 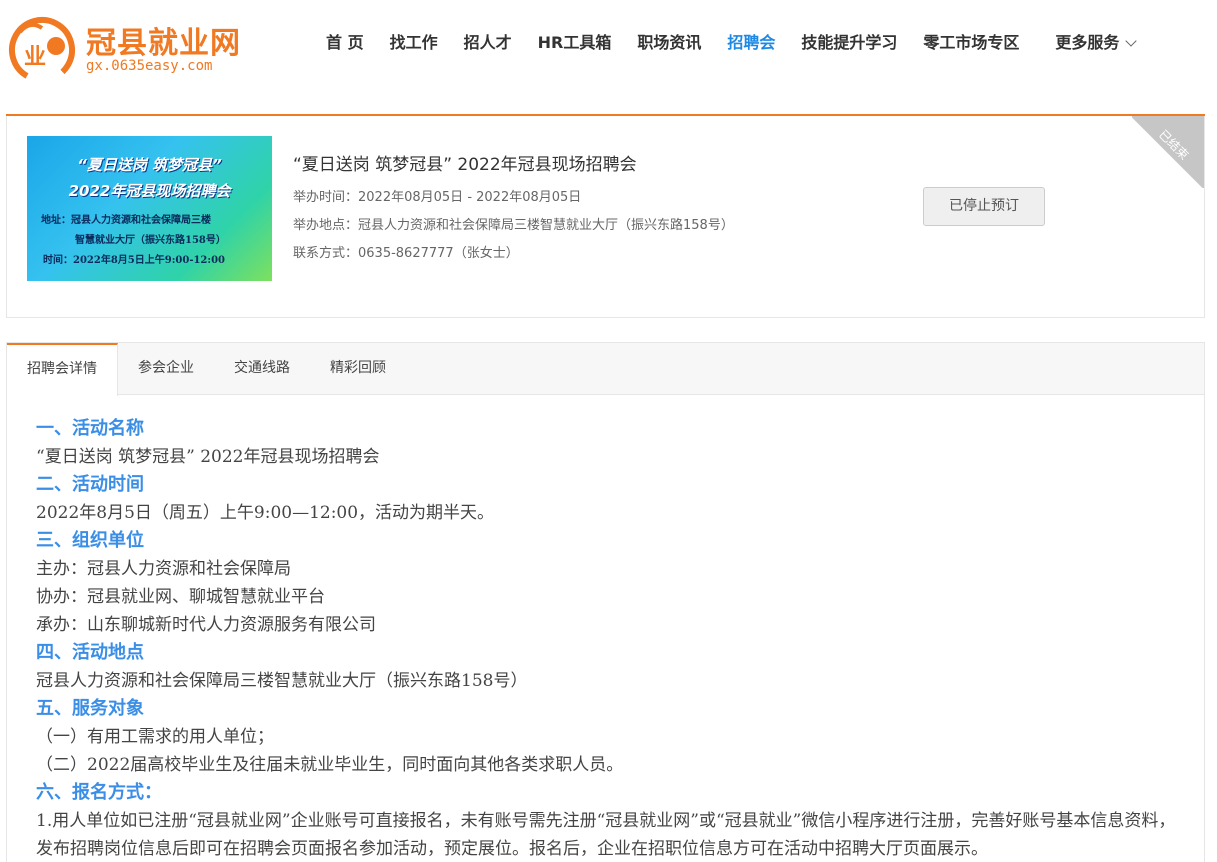 What do you see at coordinates (330, 765) in the screenshot?
I see `section-text: （二）2022届高校毕业生及往届未就业毕业生，同时面向其他各类求职人员。` at bounding box center [330, 765].